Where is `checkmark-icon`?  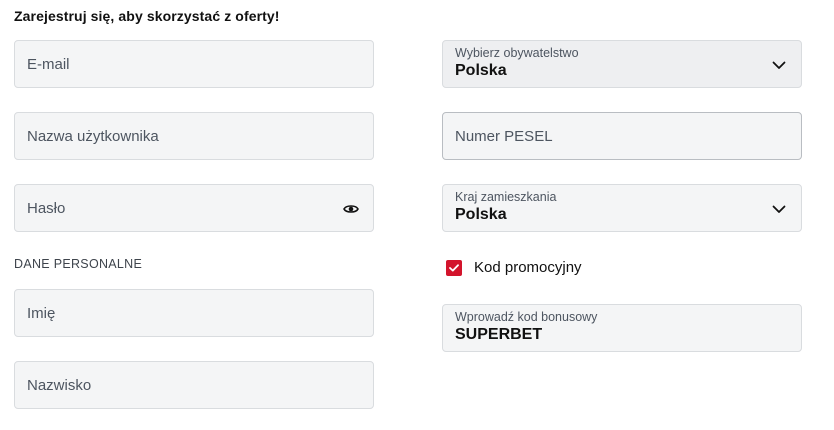 checkmark-icon is located at coordinates (454, 267).